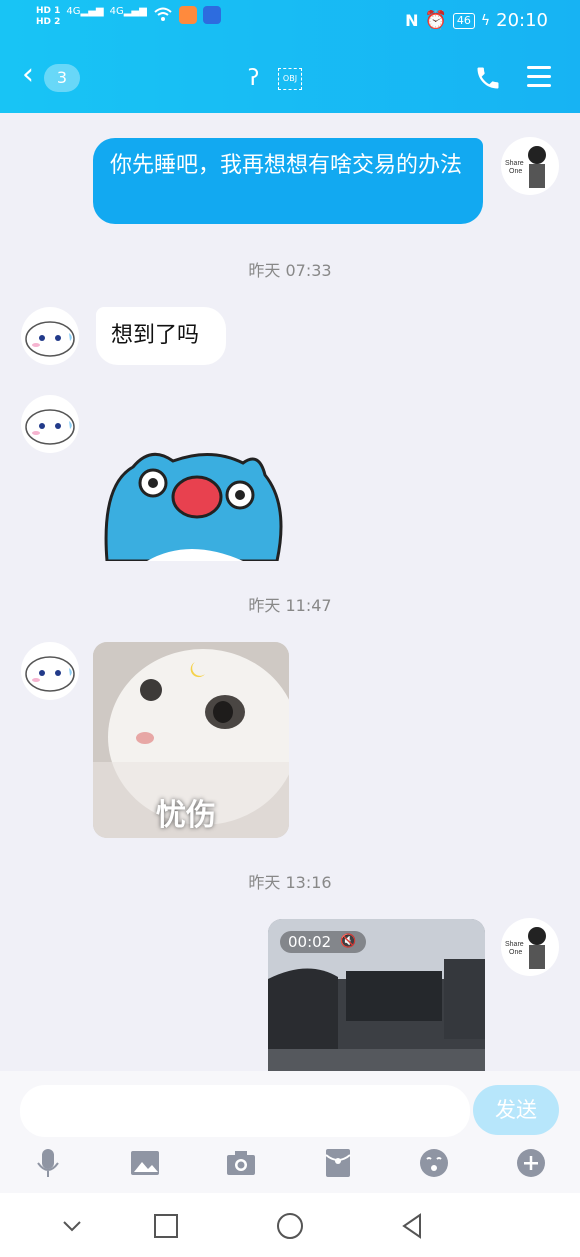 The image size is (580, 1257). I want to click on hd-top: HD 1, so click(48, 11).